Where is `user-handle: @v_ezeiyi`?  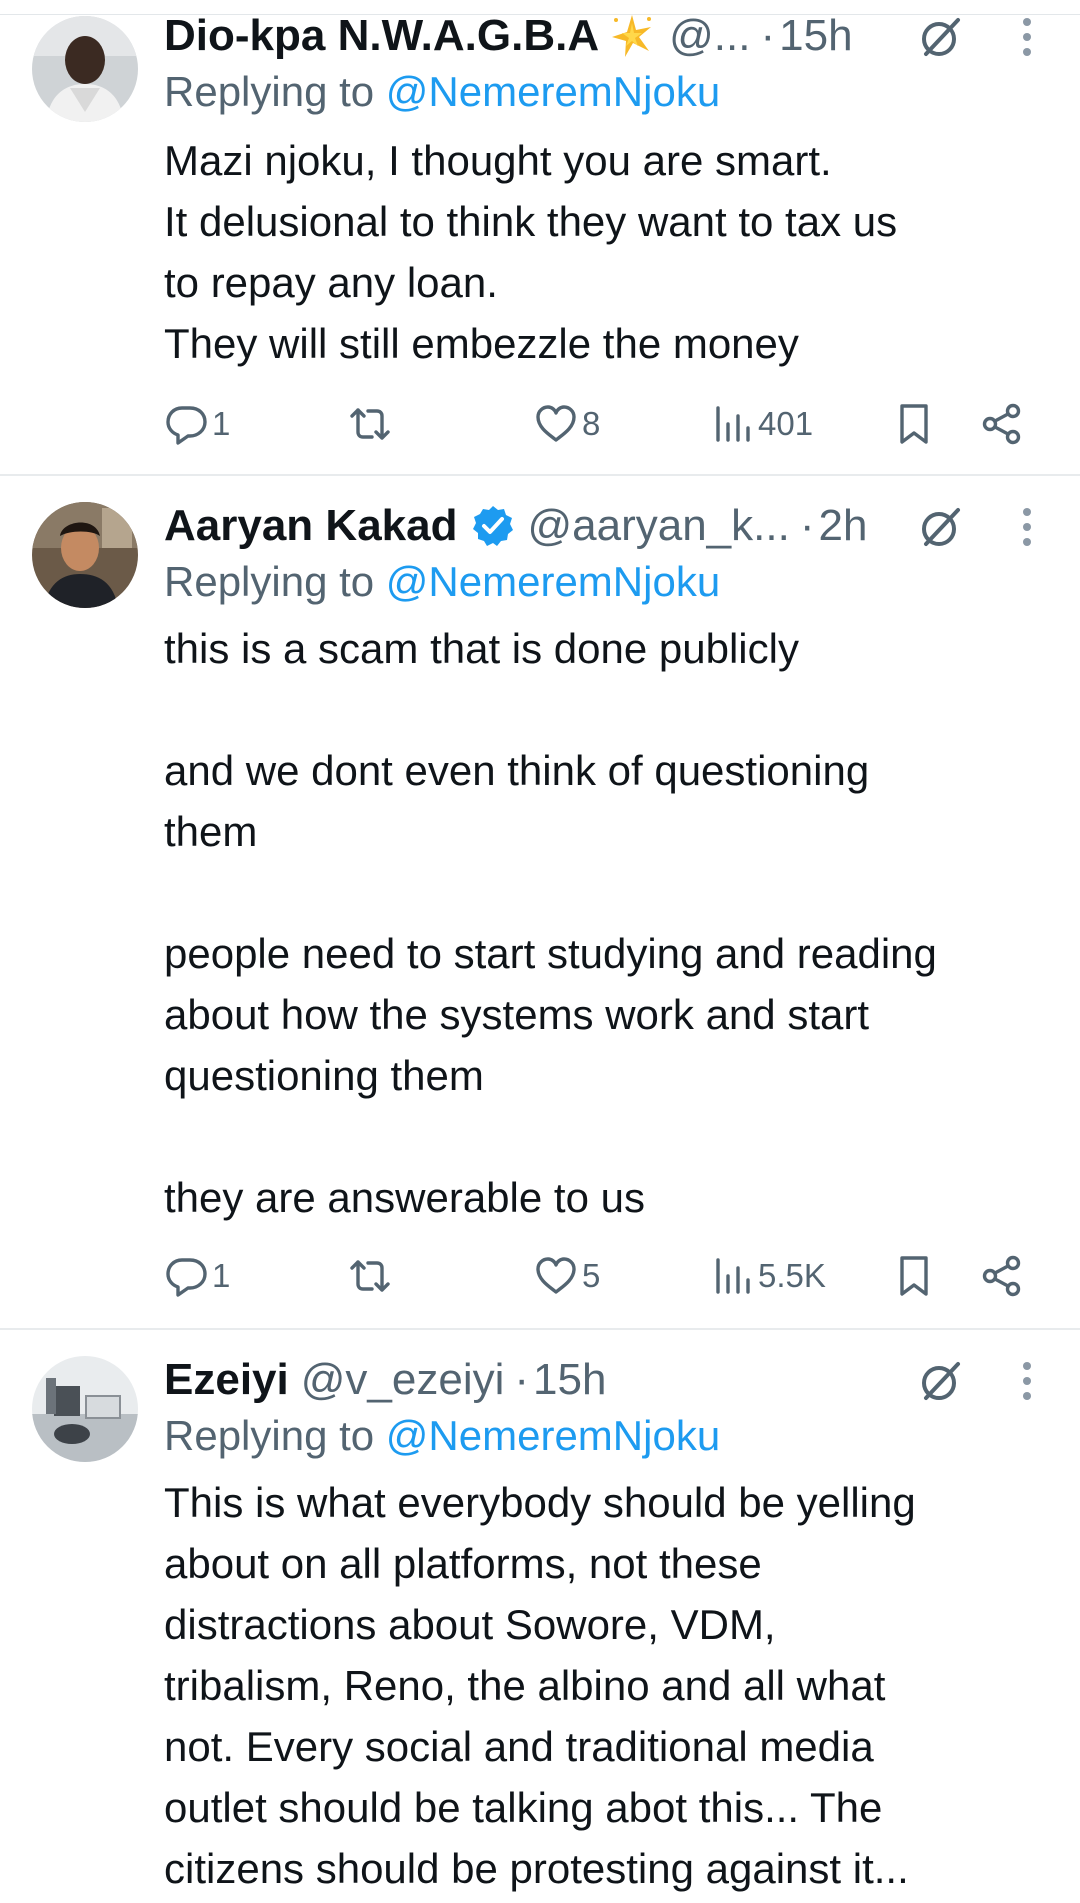 user-handle: @v_ezeiyi is located at coordinates (403, 1380).